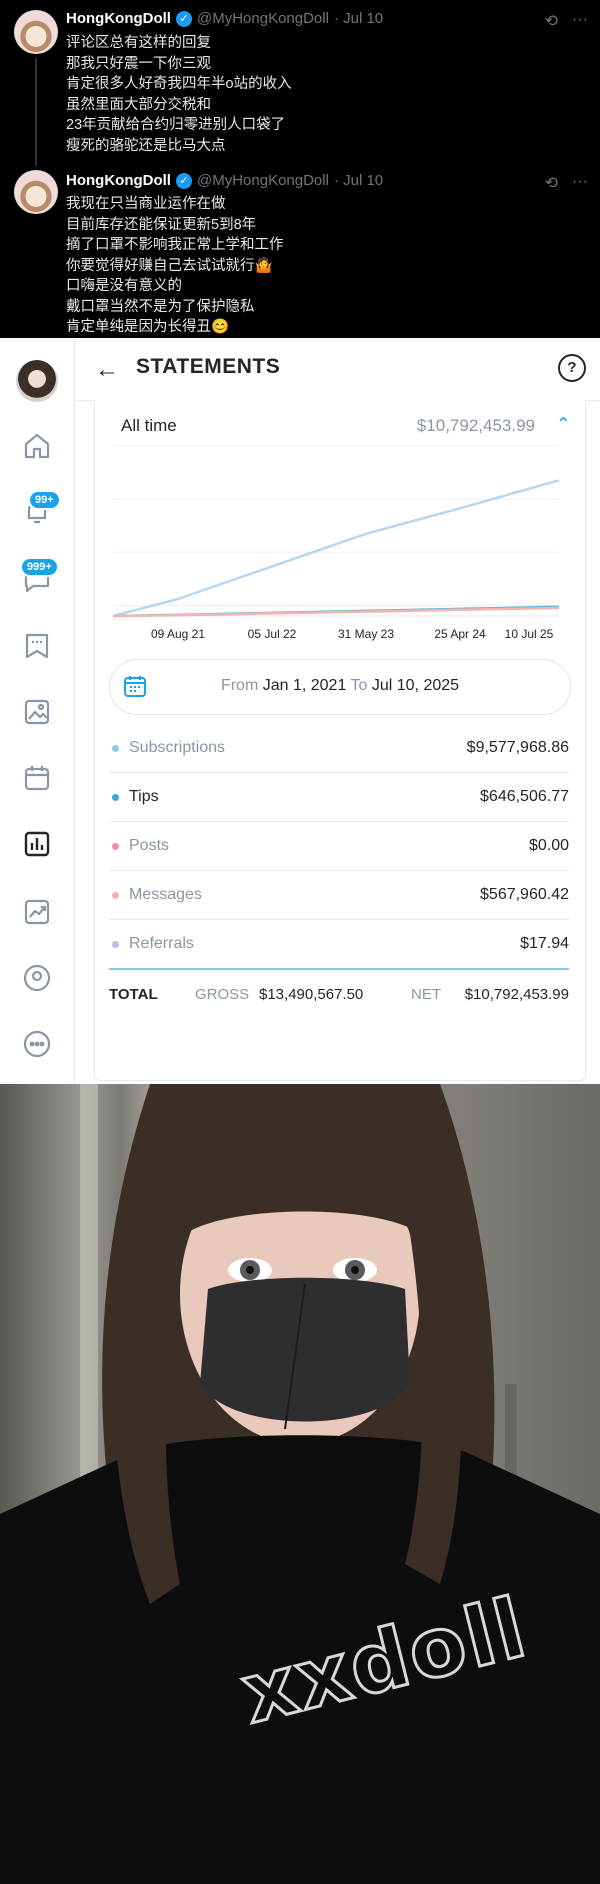  I want to click on page-title: STATEMENTS, so click(208, 366).